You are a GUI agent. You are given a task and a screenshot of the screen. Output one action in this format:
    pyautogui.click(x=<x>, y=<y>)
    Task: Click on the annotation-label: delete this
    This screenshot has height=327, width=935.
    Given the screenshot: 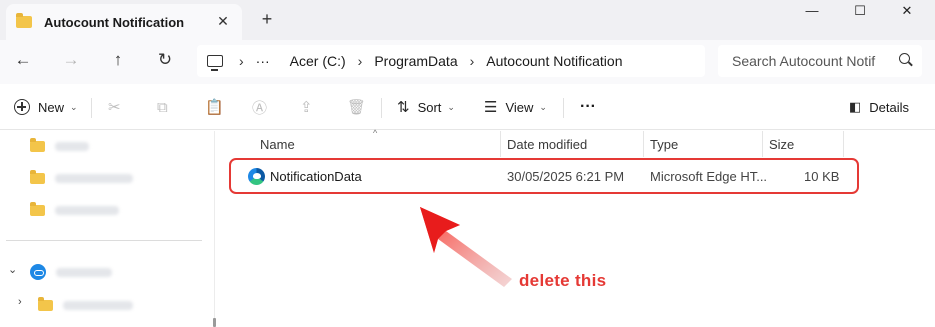 What is the action you would take?
    pyautogui.click(x=563, y=280)
    